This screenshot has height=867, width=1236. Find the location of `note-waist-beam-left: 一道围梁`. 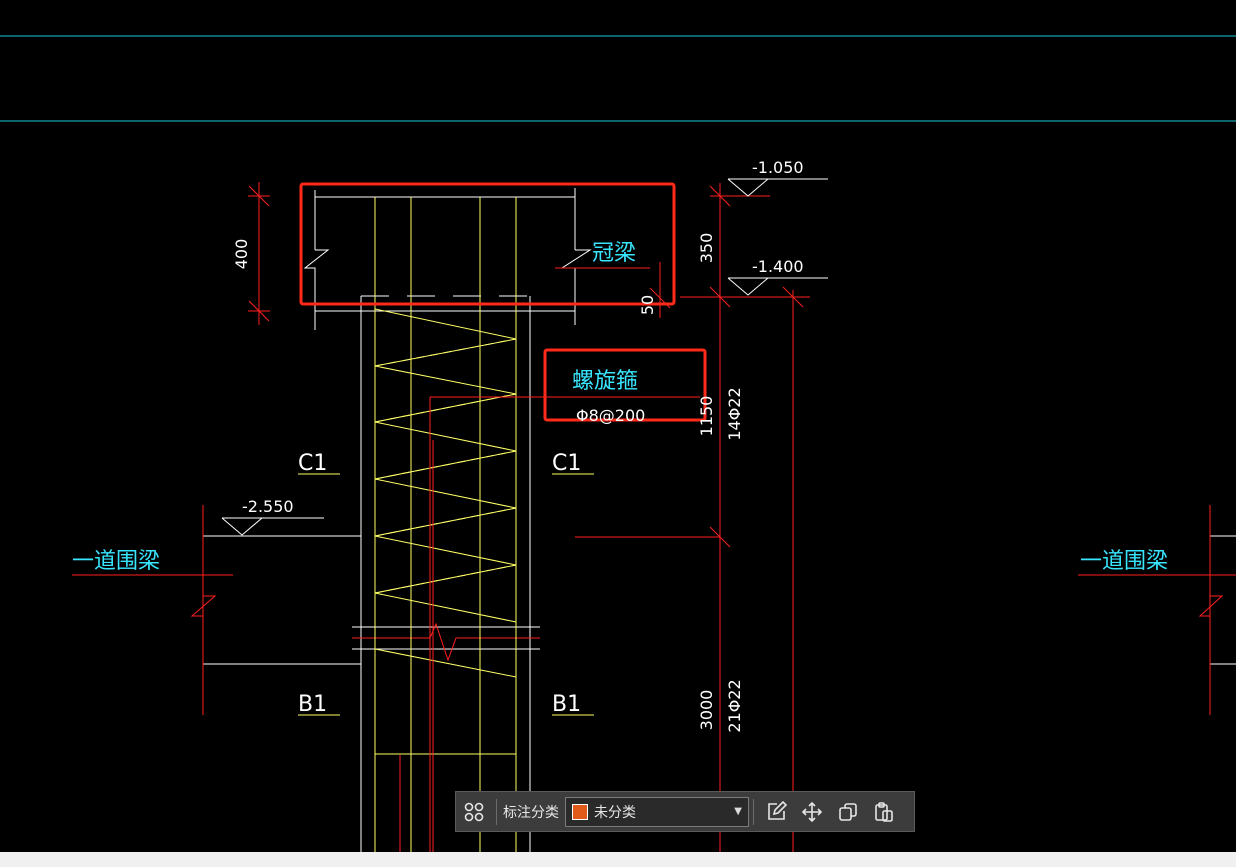

note-waist-beam-left: 一道围梁 is located at coordinates (116, 561).